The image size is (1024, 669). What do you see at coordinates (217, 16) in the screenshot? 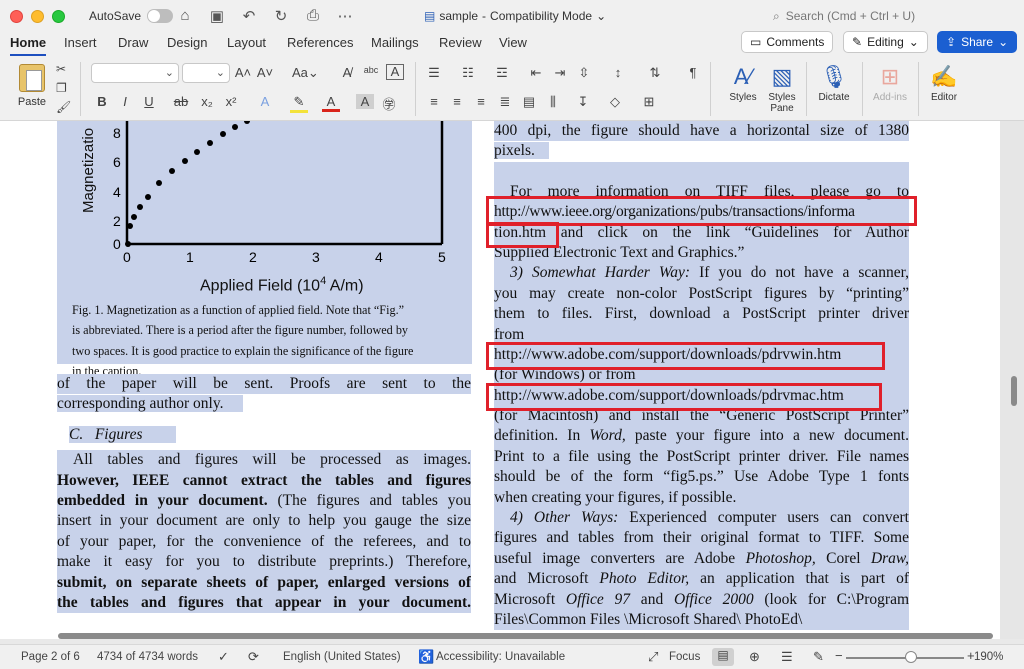
I see `save-icon: ▣` at bounding box center [217, 16].